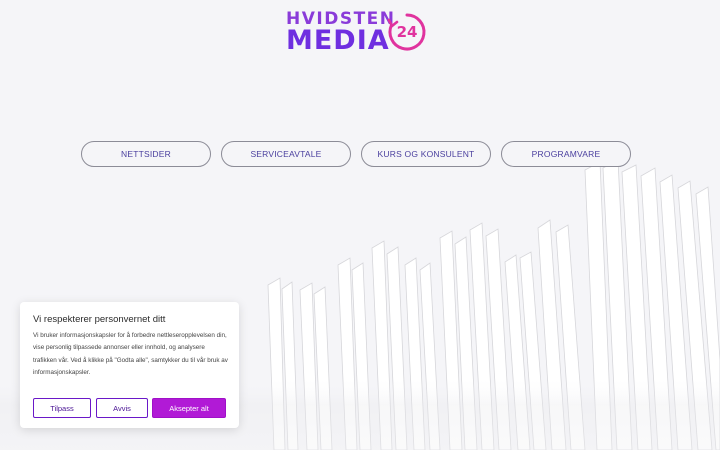  I want to click on logo-badge-text: 24, so click(407, 32).